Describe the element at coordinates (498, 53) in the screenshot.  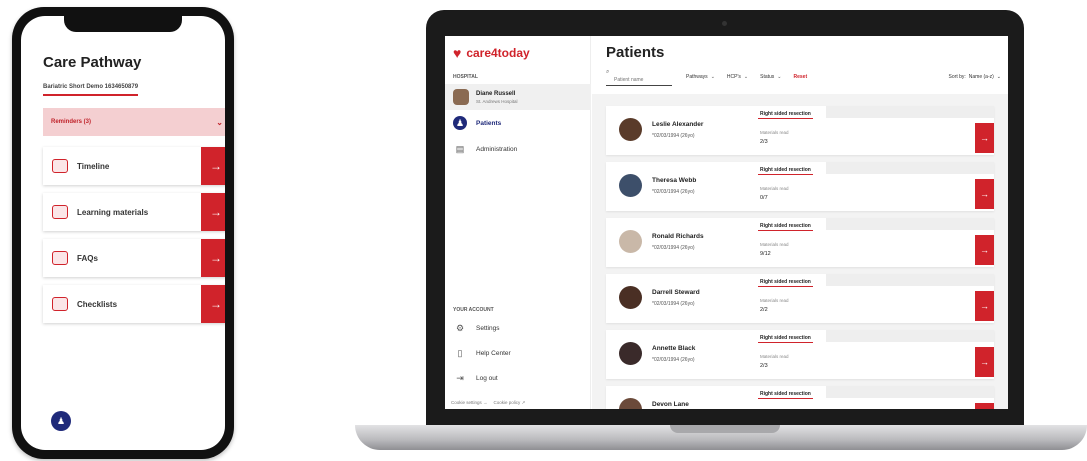
I see `brand-name: care4today` at that location.